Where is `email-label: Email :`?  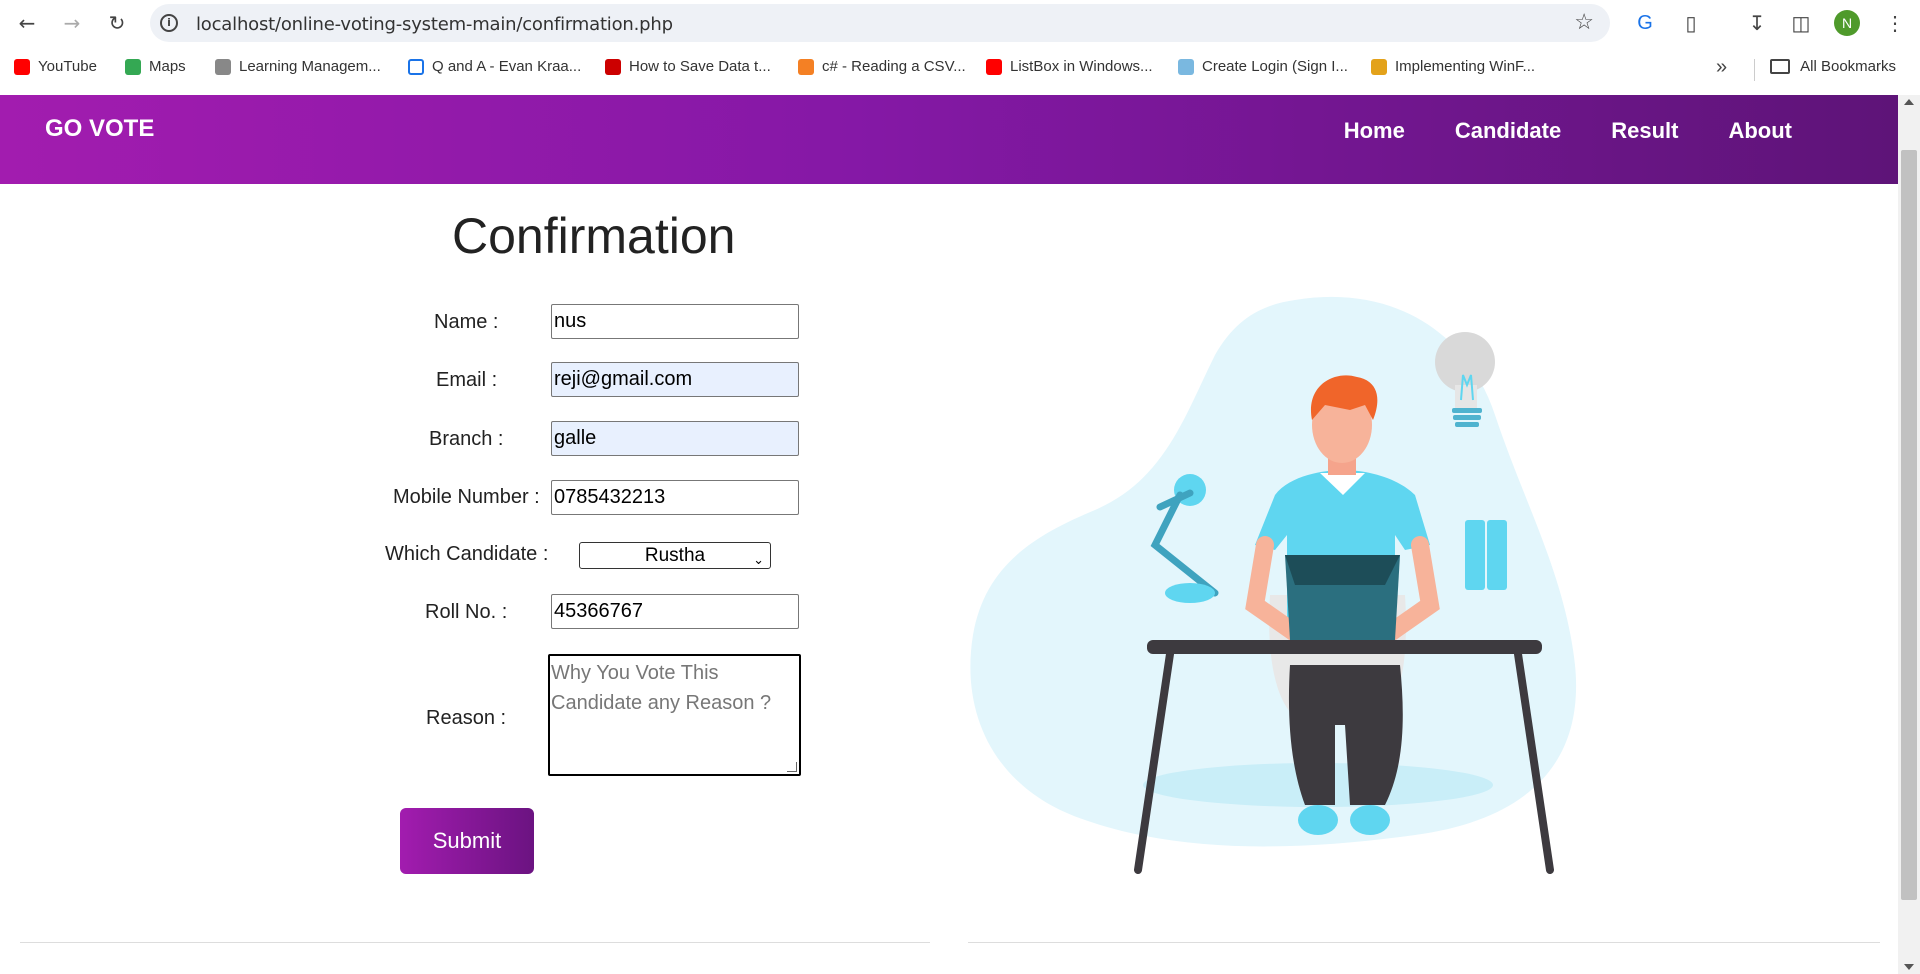 email-label: Email : is located at coordinates (467, 380).